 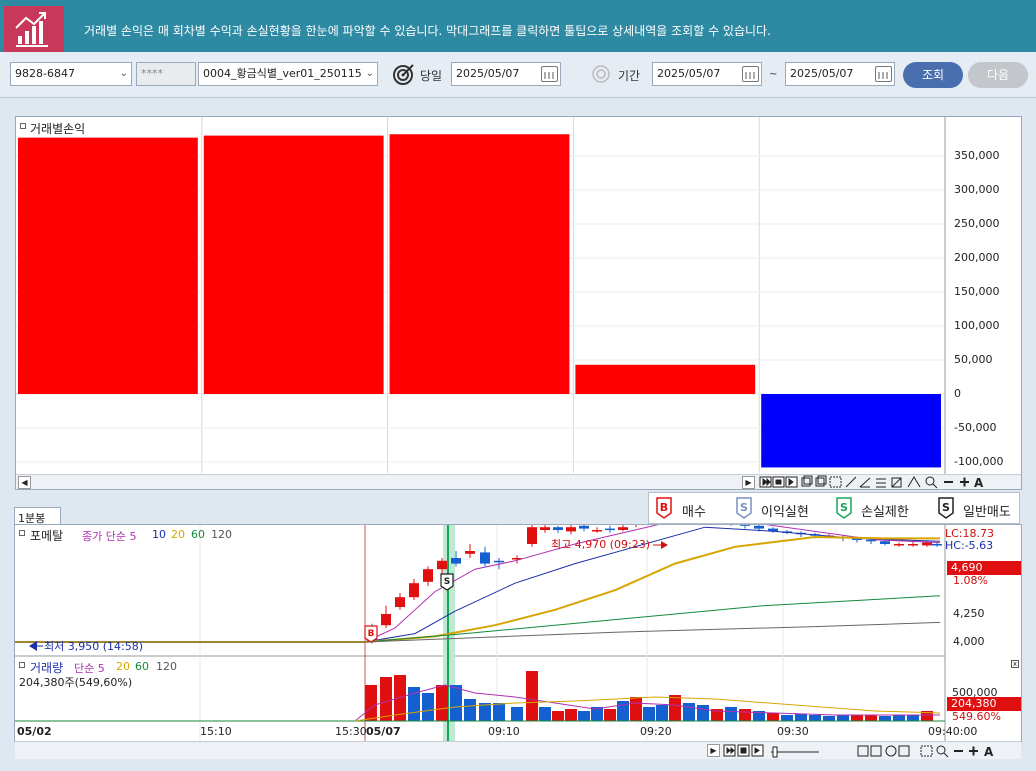 What do you see at coordinates (933, 75) in the screenshot?
I see `search-button: 조회` at bounding box center [933, 75].